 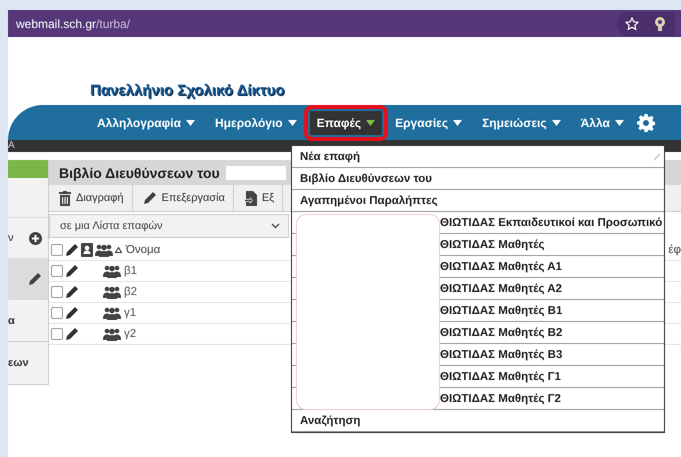 I want to click on sidebar-text: εων, so click(x=18, y=363).